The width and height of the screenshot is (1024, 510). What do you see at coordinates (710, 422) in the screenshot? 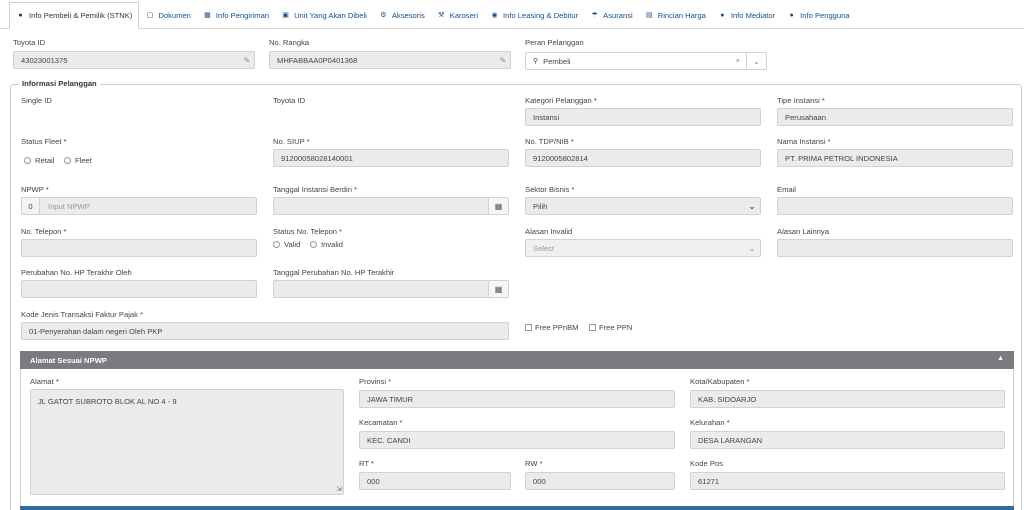
I see `kelurahan-label: Kelurahan *` at bounding box center [710, 422].